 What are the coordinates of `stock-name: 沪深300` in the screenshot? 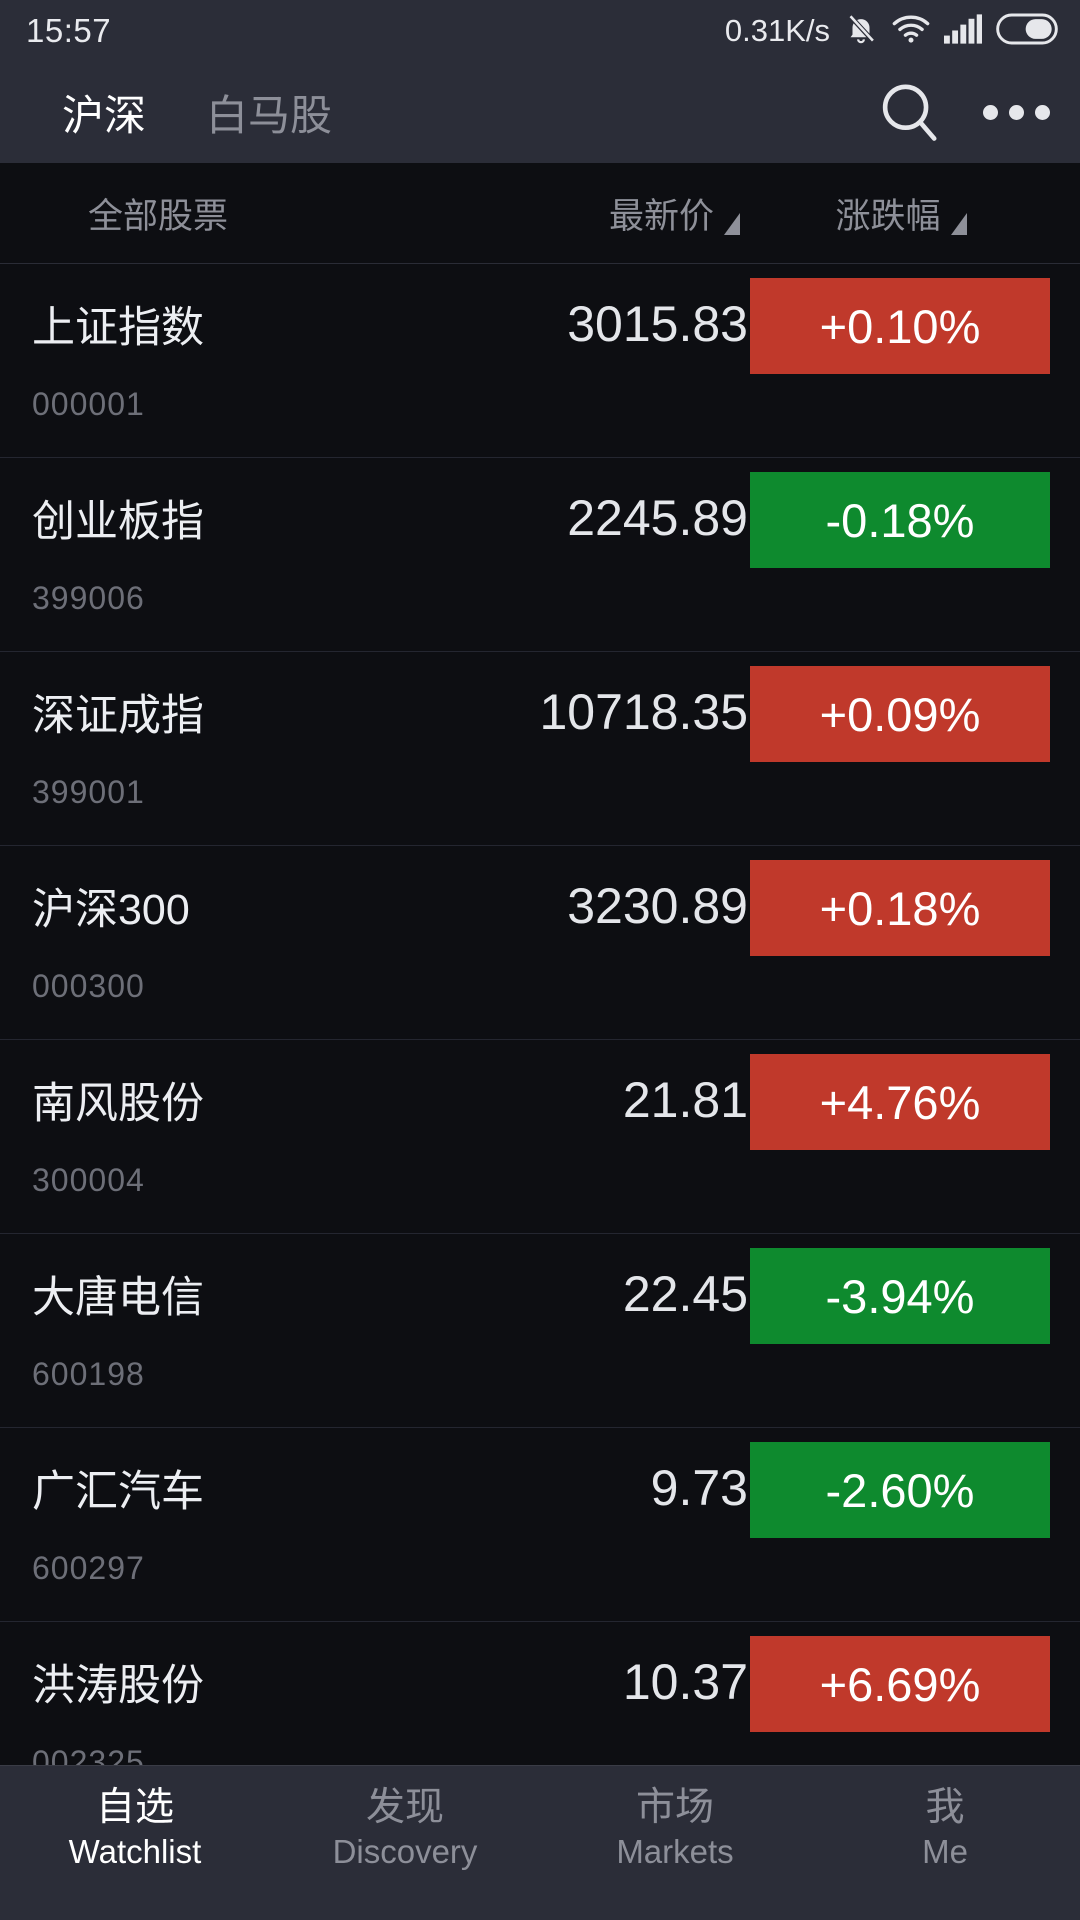 It's located at (111, 910).